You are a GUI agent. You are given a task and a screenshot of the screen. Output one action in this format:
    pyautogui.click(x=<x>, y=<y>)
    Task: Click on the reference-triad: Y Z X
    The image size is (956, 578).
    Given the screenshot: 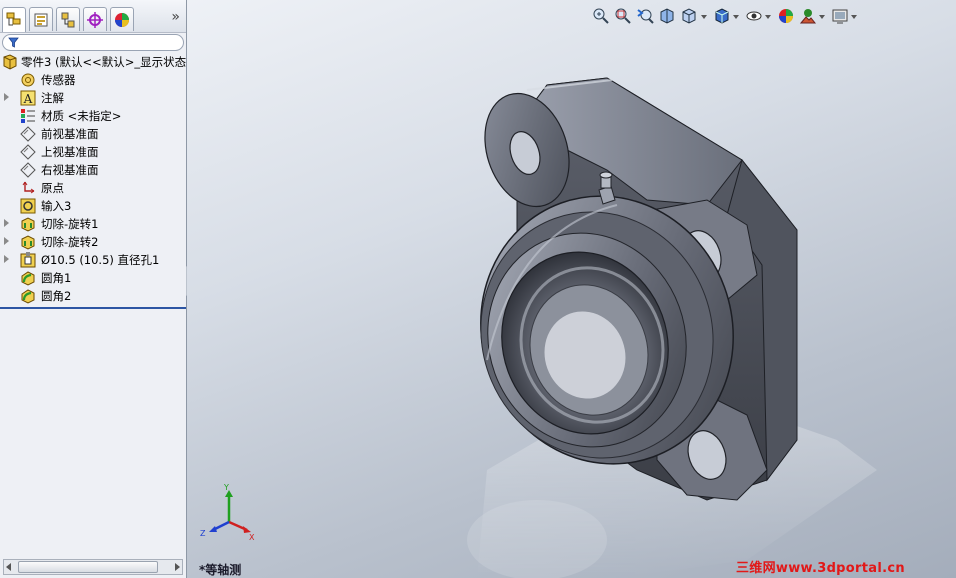 What is the action you would take?
    pyautogui.click(x=227, y=512)
    